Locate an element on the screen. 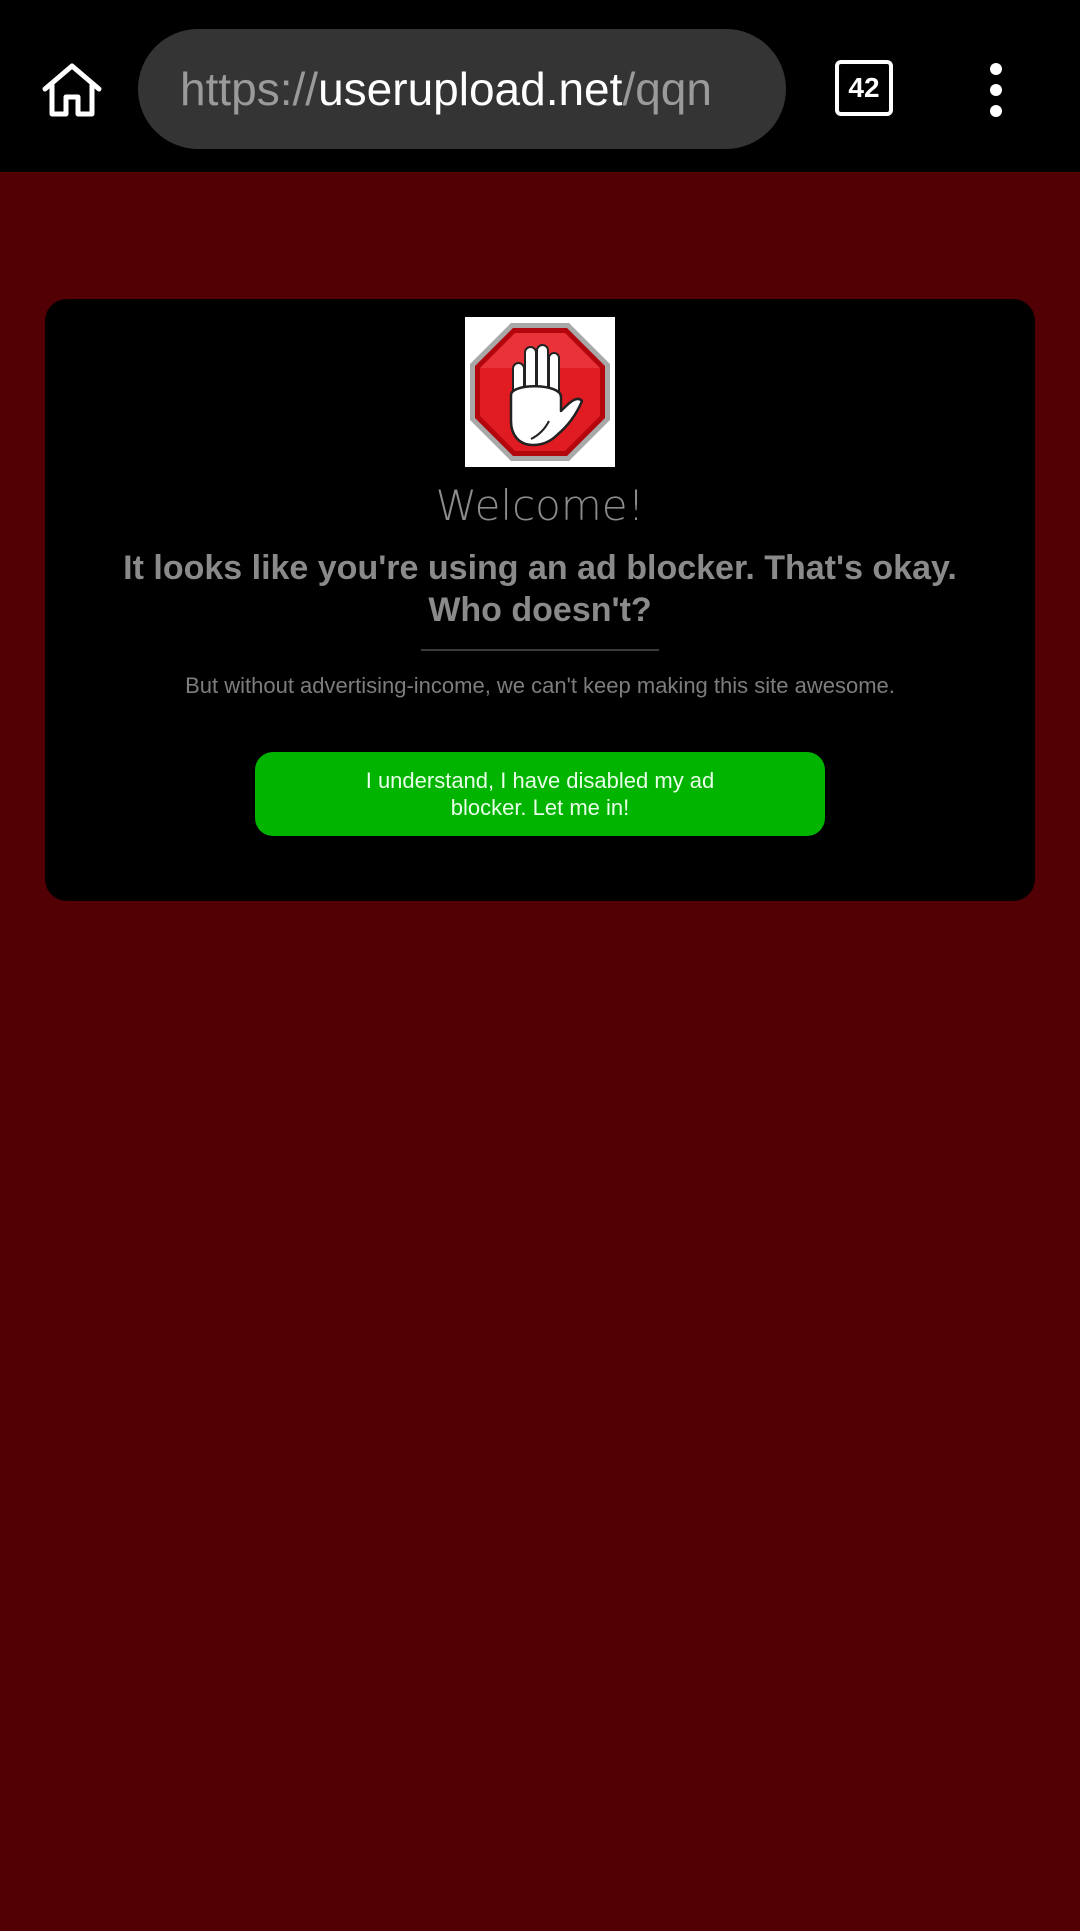 The width and height of the screenshot is (1080, 1931). url-scheme: https:// is located at coordinates (249, 89).